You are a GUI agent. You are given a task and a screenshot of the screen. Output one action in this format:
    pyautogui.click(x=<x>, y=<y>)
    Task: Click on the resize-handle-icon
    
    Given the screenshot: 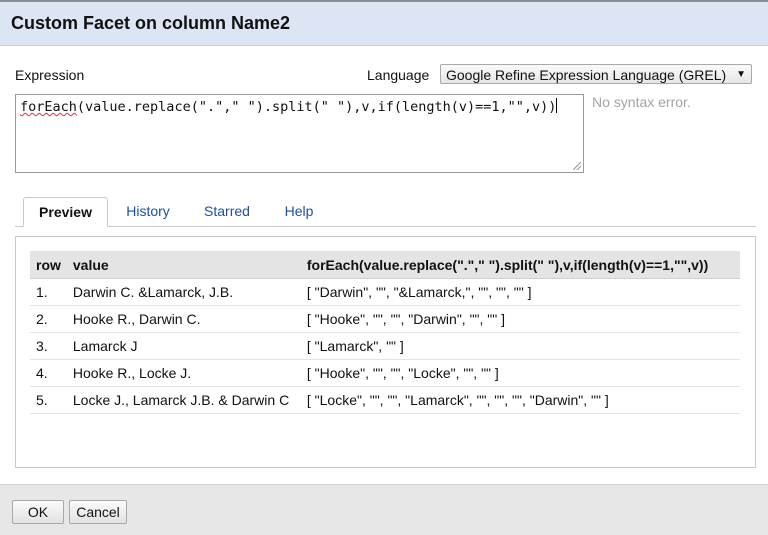 What is the action you would take?
    pyautogui.click(x=577, y=166)
    